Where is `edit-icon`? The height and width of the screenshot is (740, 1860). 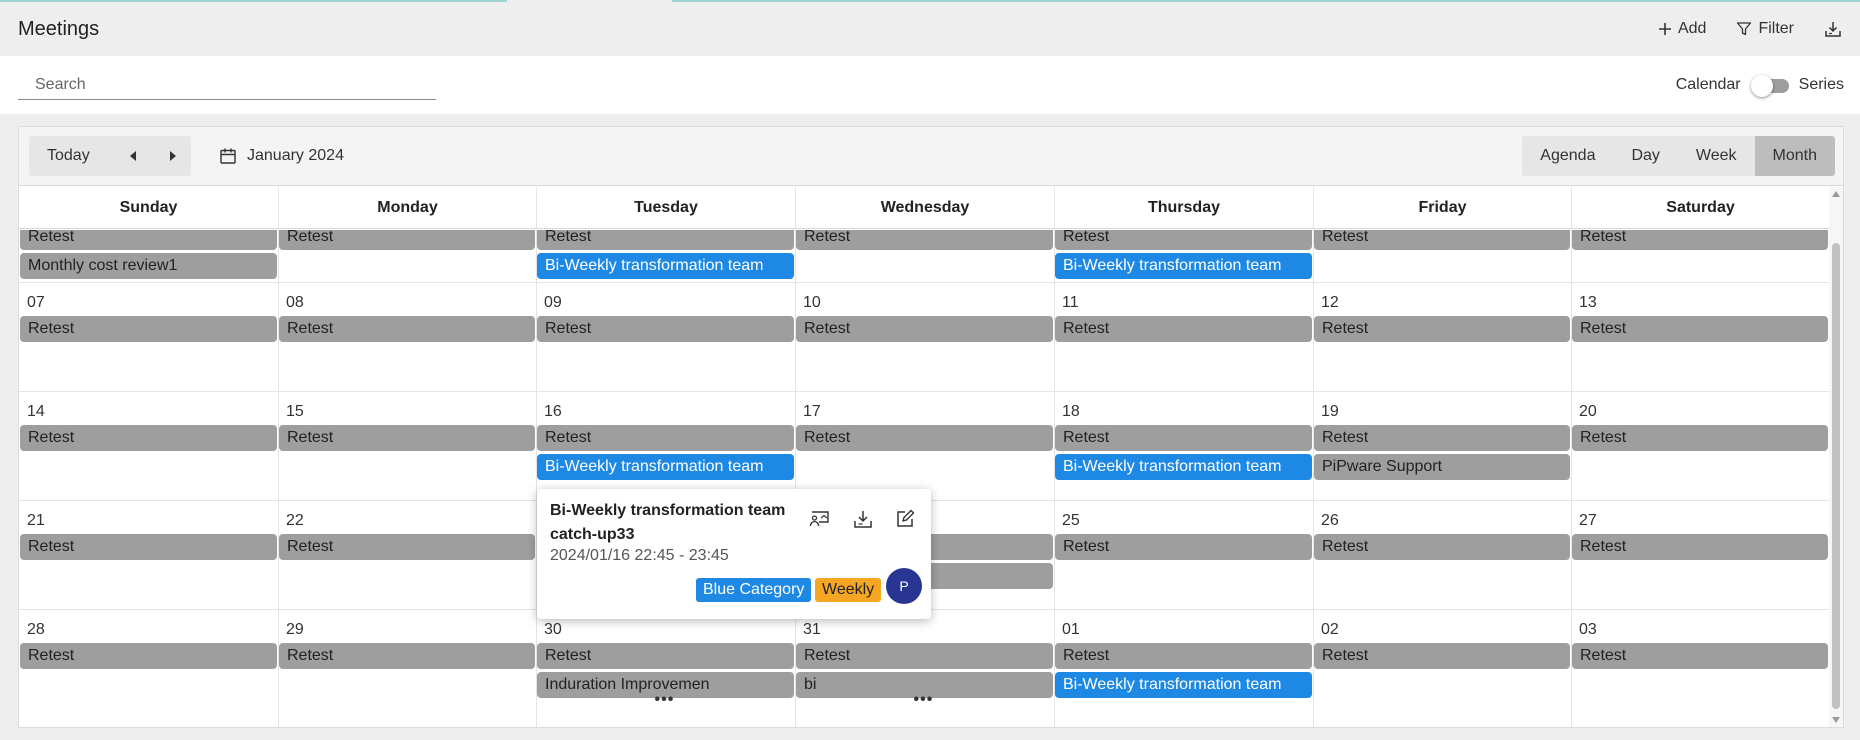
edit-icon is located at coordinates (905, 519).